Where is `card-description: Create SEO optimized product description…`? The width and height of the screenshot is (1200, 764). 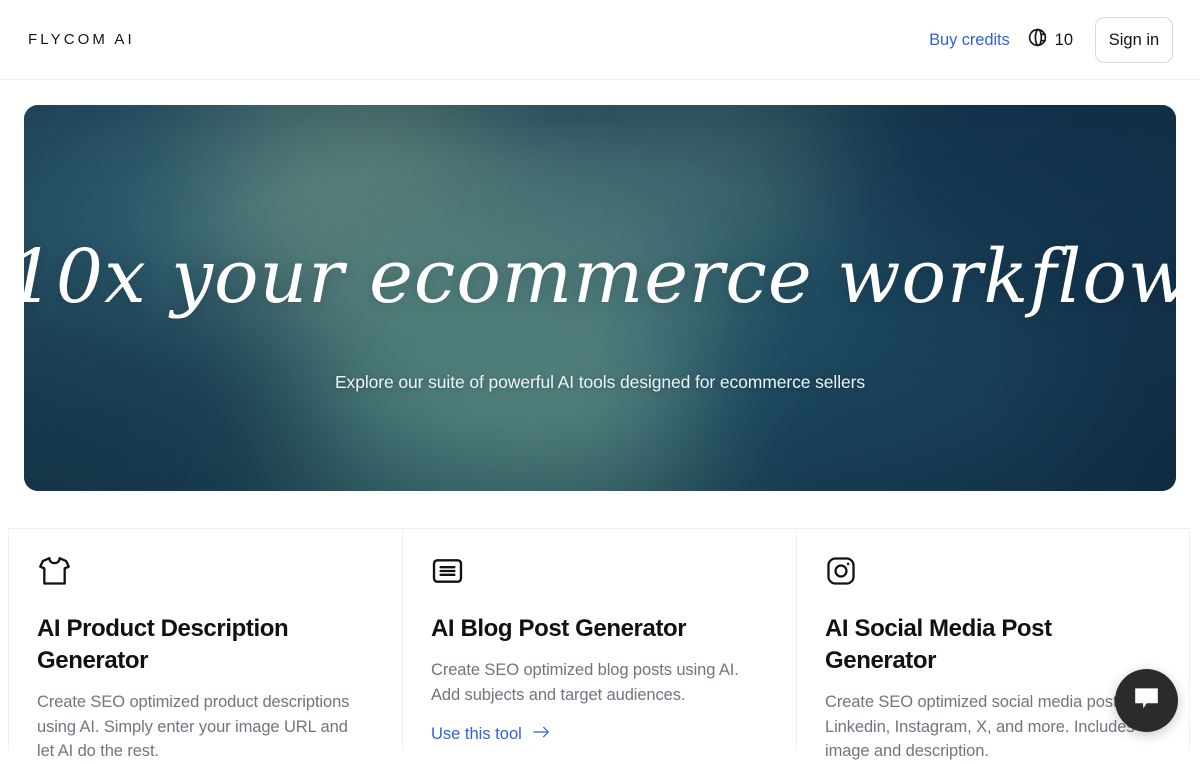
card-description: Create SEO optimized product description… is located at coordinates (202, 727).